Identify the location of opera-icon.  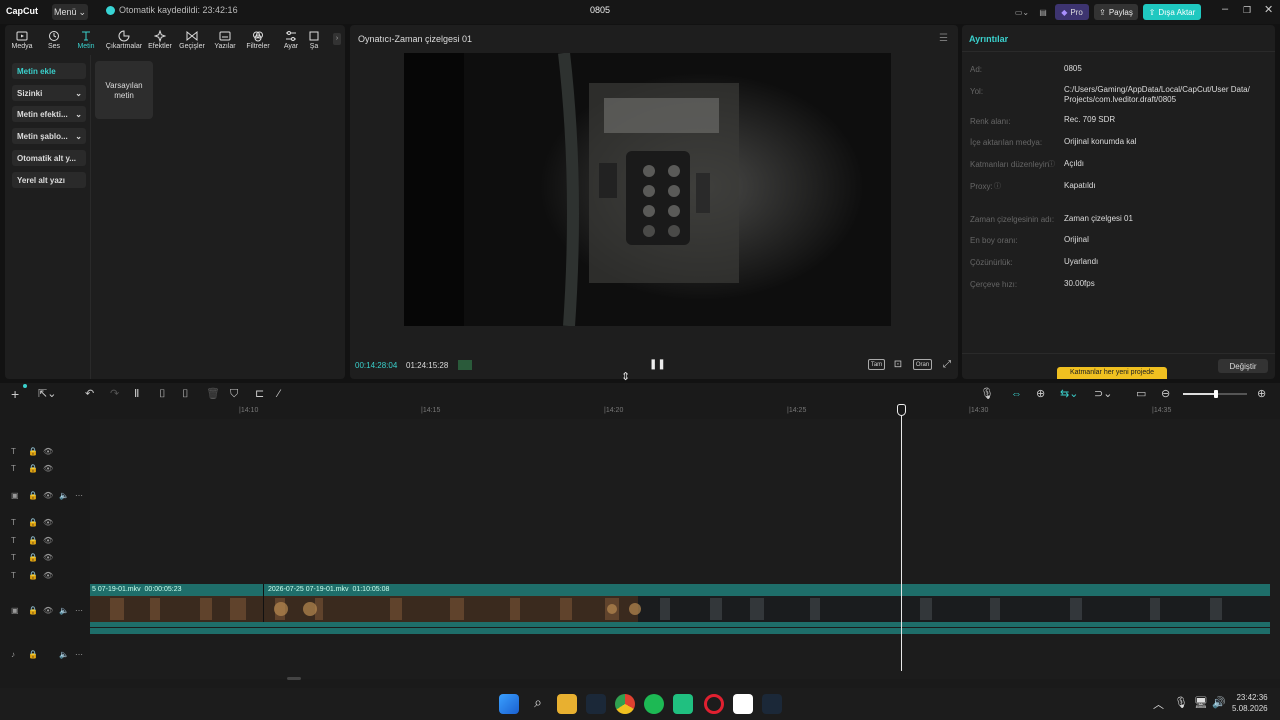
(714, 704).